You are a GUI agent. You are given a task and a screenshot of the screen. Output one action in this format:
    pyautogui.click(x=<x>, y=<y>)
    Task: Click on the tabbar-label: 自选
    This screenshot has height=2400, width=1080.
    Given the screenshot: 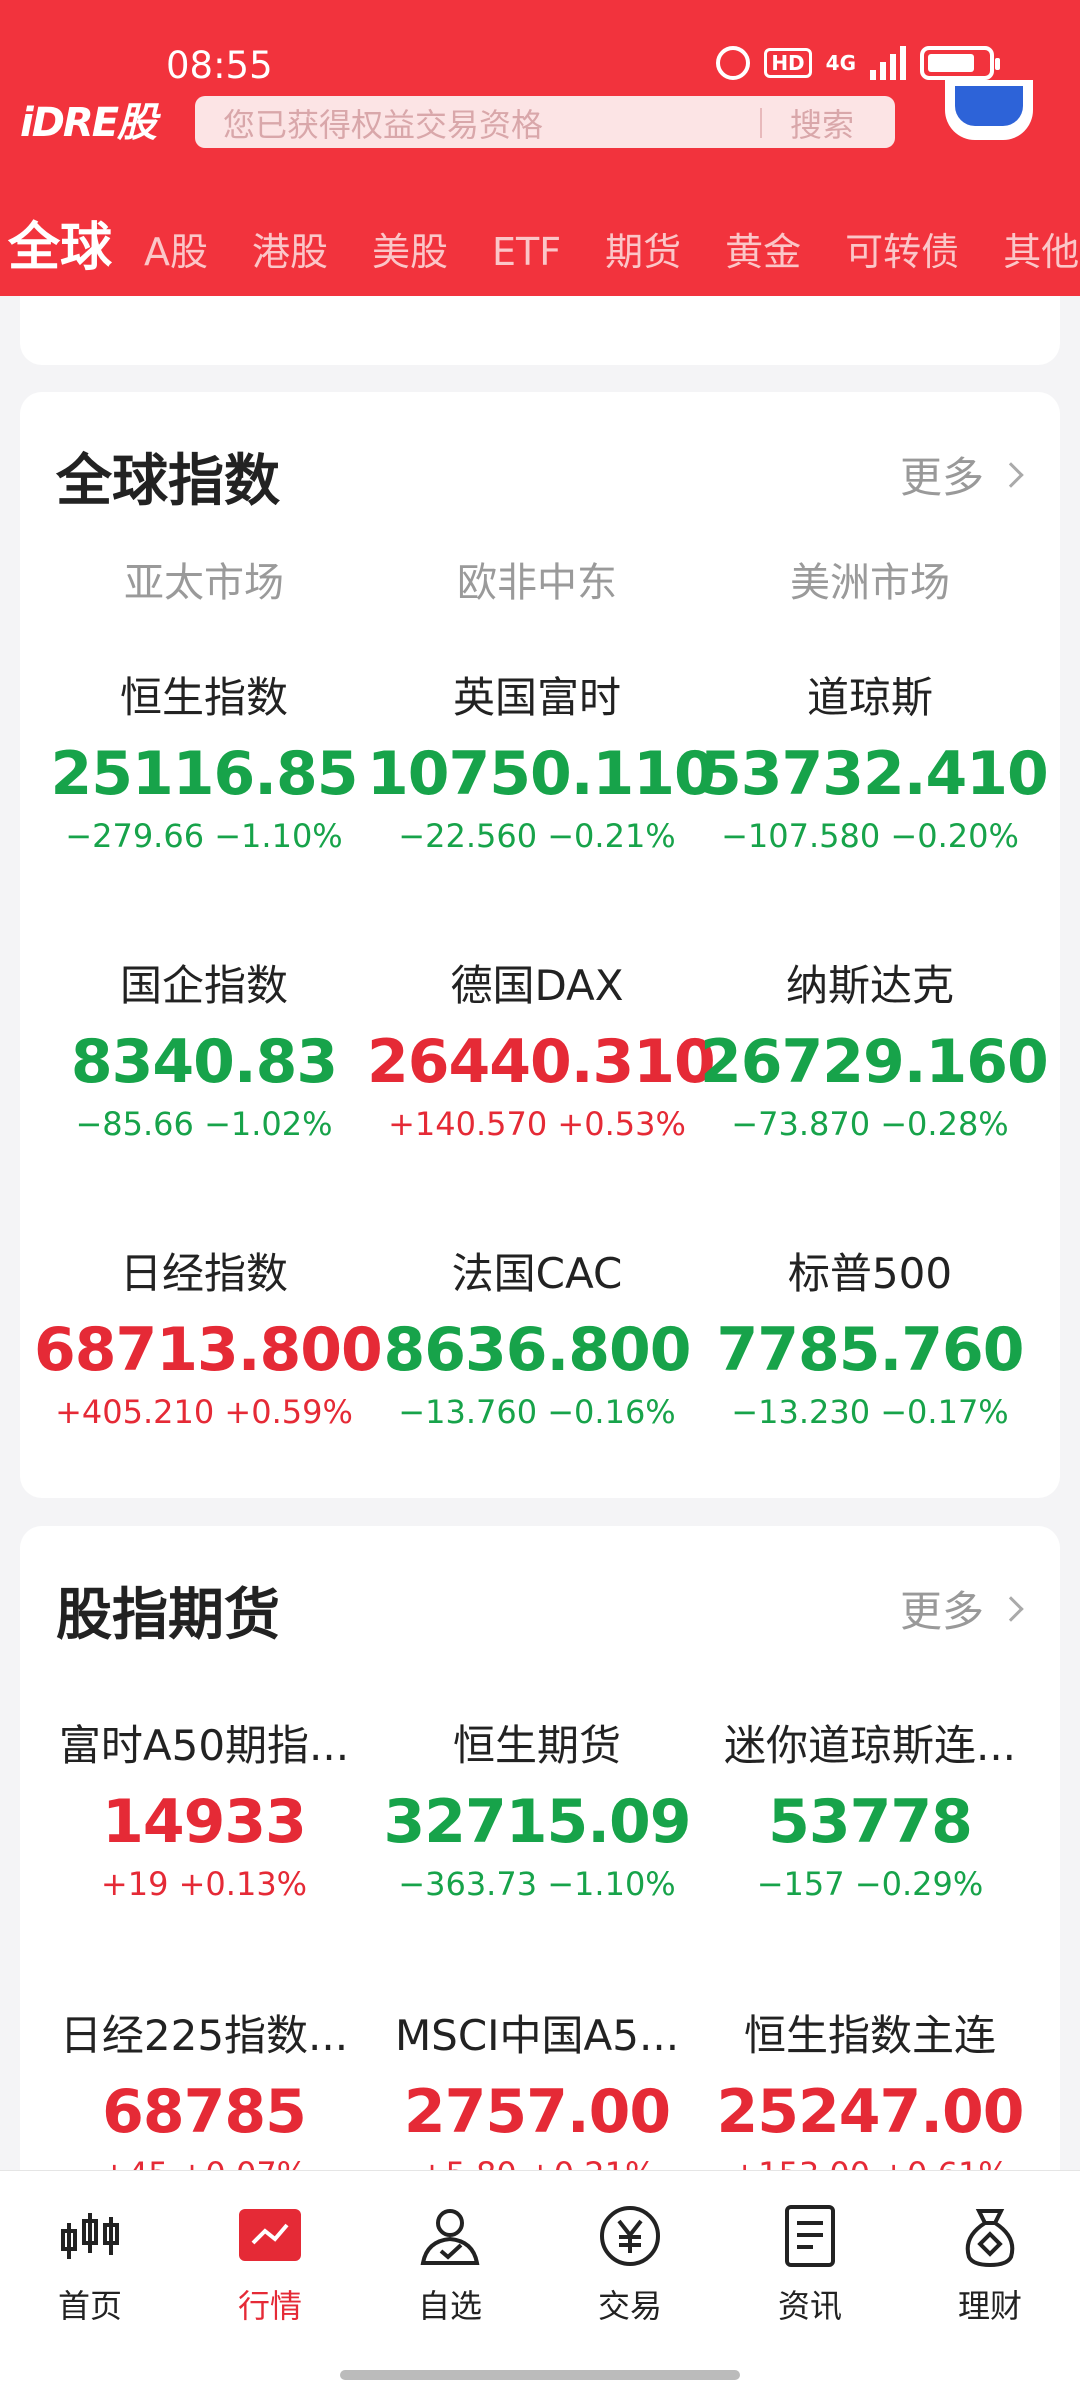 What is the action you would take?
    pyautogui.click(x=449, y=2306)
    